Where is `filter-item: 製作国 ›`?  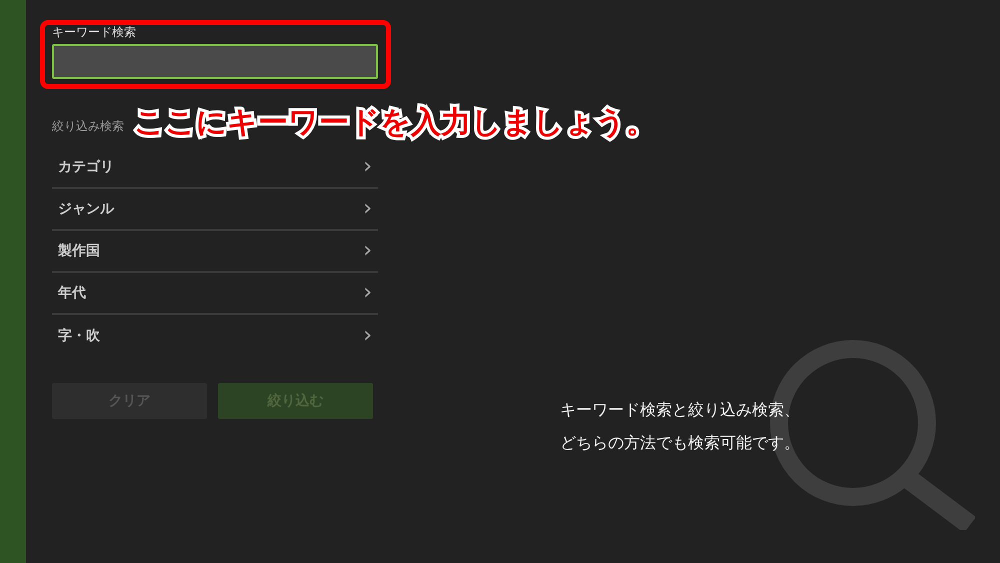
filter-item: 製作国 › is located at coordinates (215, 252).